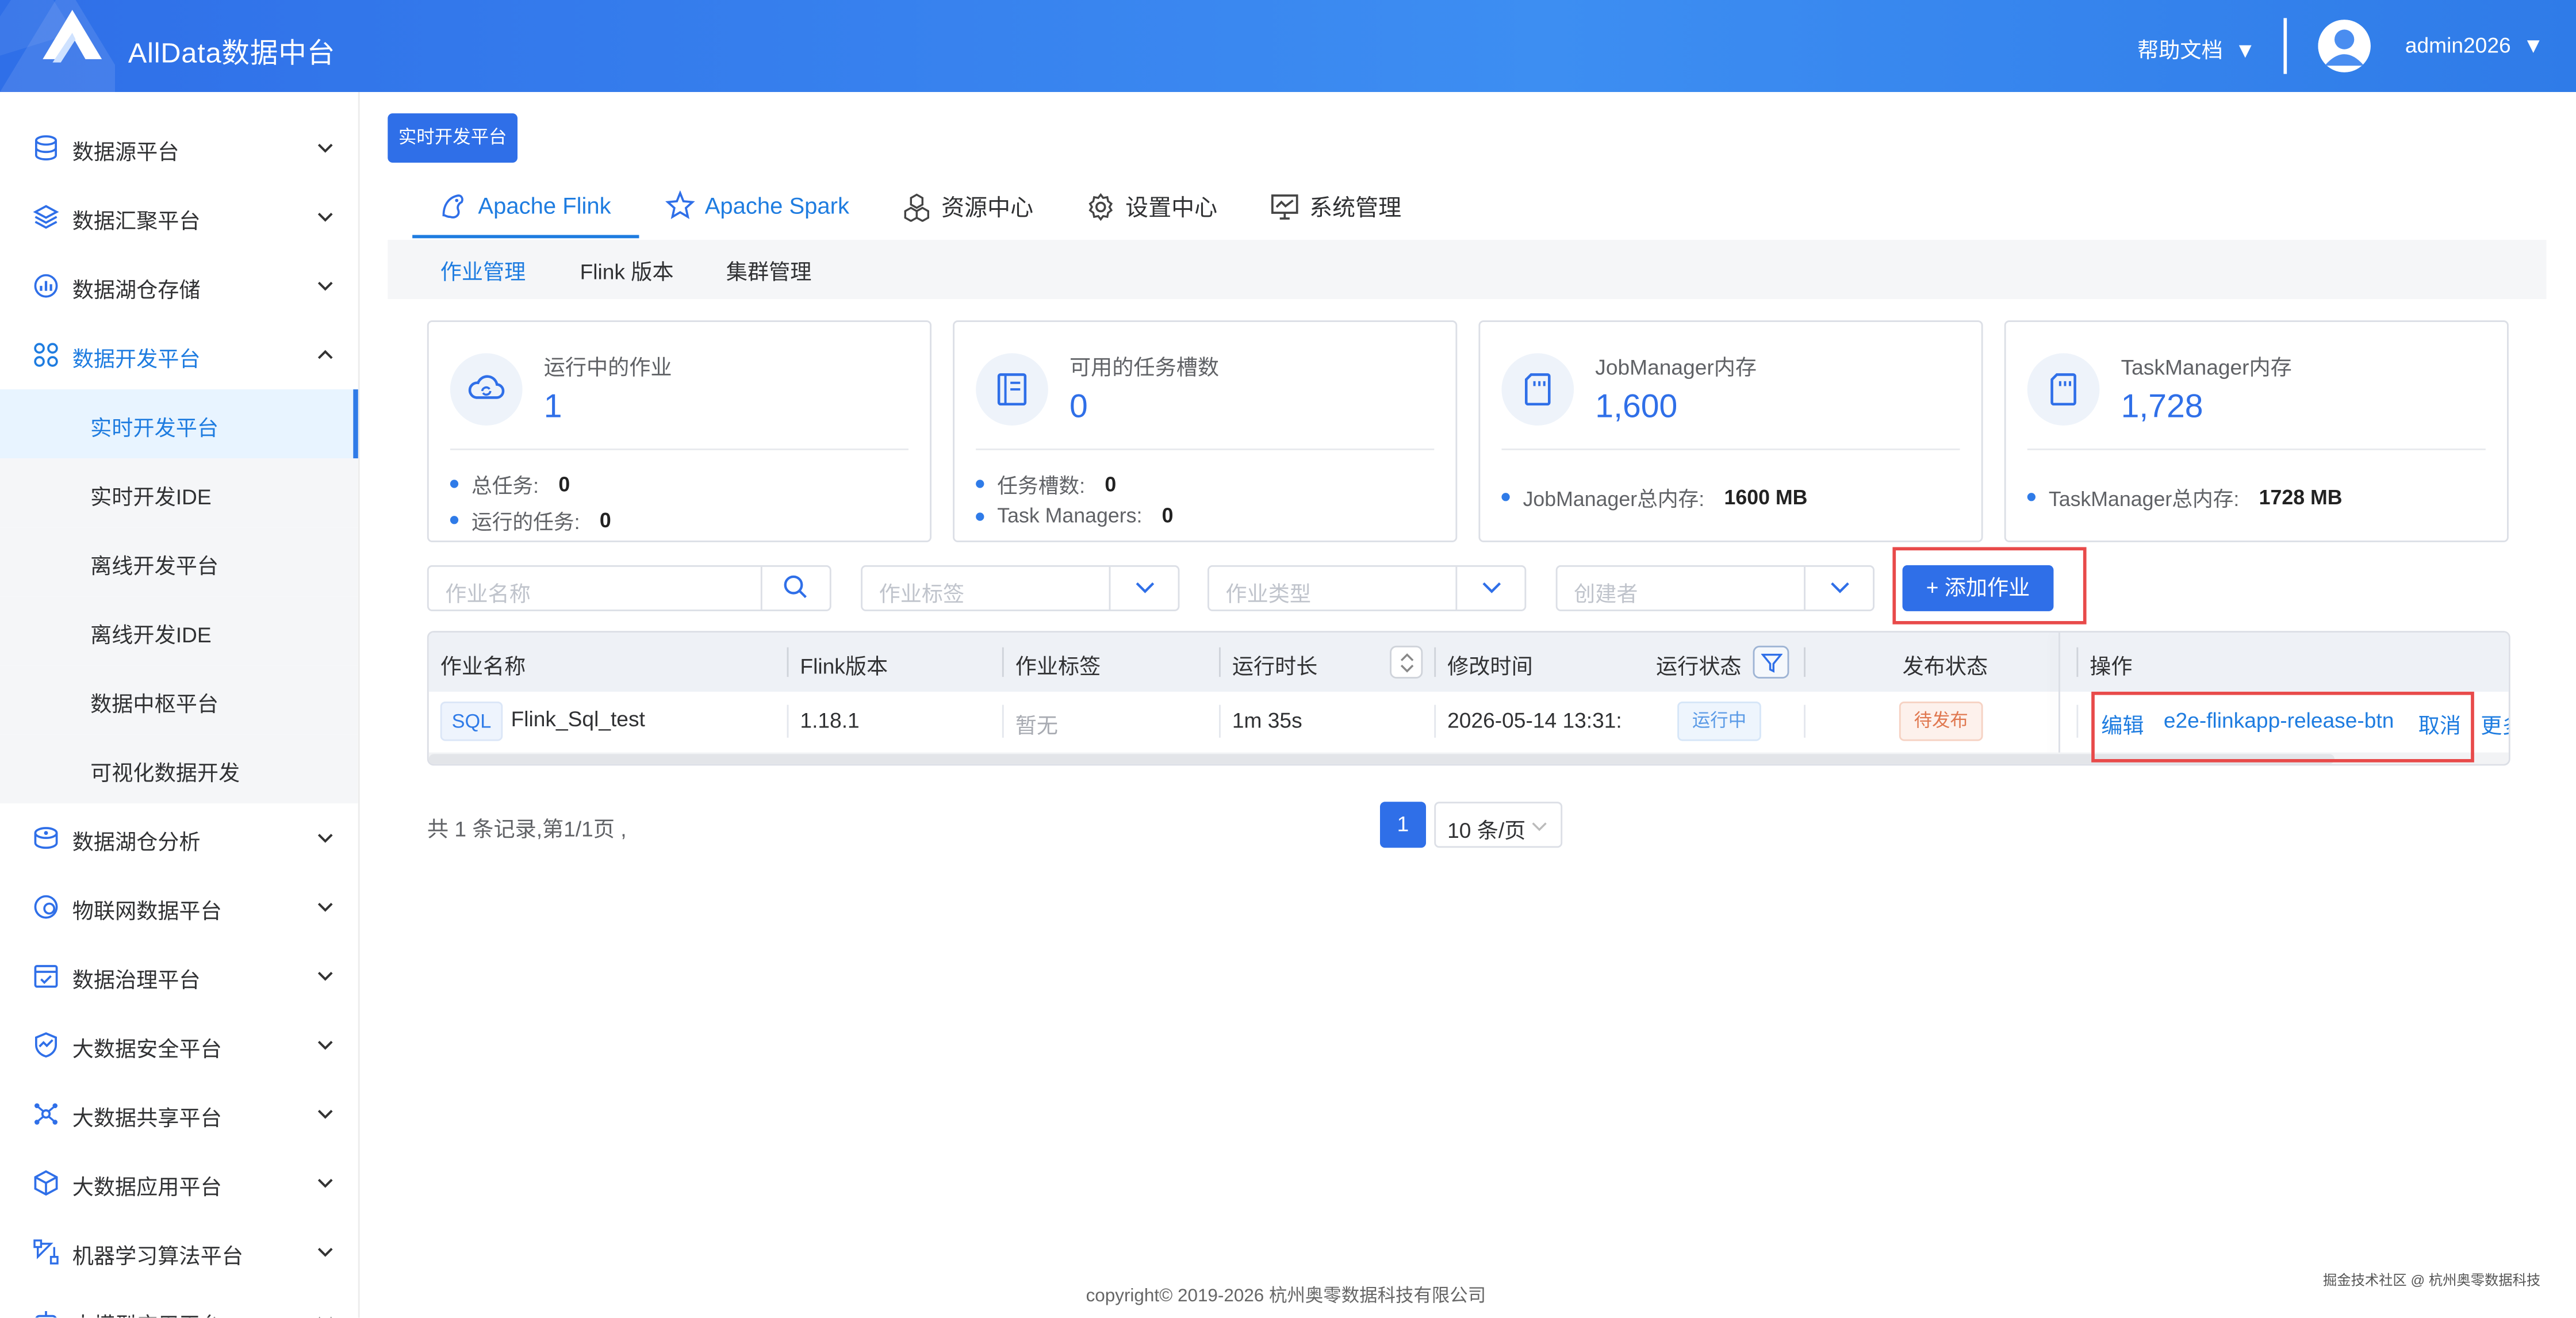 This screenshot has height=1318, width=2576. What do you see at coordinates (483, 270) in the screenshot?
I see `subtab-job-management: 作业管理` at bounding box center [483, 270].